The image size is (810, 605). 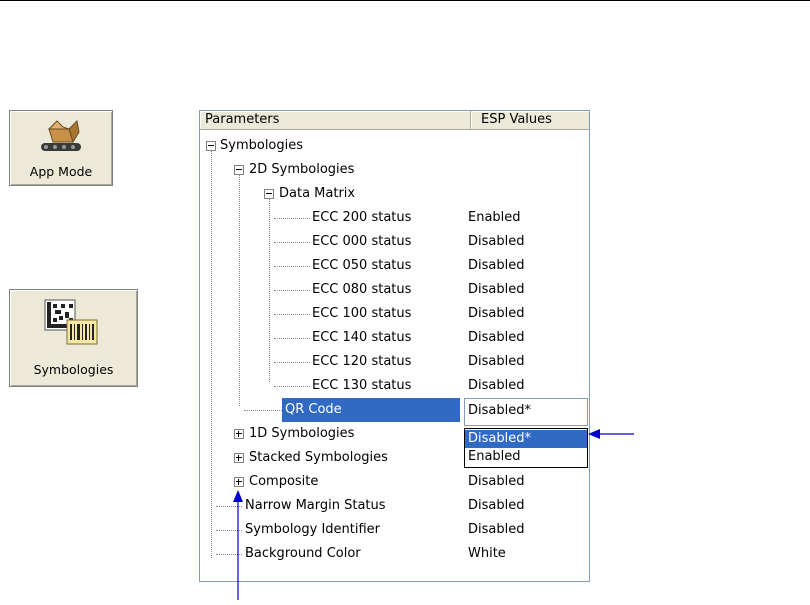 What do you see at coordinates (335, 120) in the screenshot?
I see `parameters-column-header: Parameters` at bounding box center [335, 120].